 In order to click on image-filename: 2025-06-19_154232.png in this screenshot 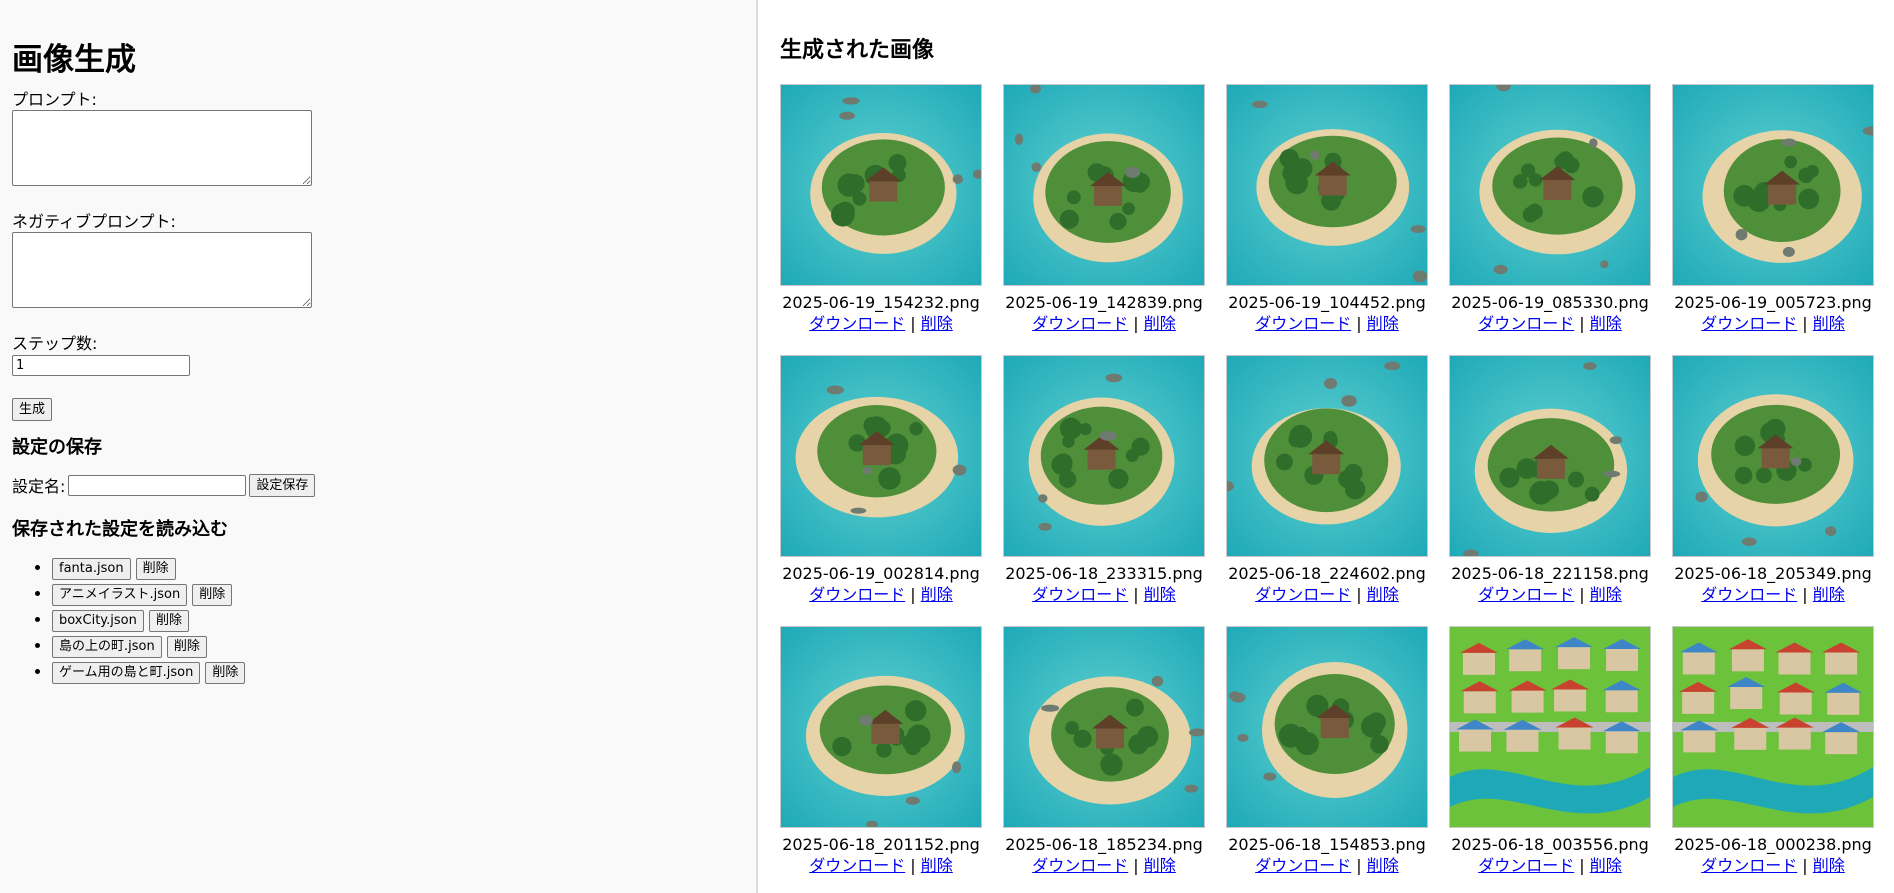, I will do `click(881, 302)`.